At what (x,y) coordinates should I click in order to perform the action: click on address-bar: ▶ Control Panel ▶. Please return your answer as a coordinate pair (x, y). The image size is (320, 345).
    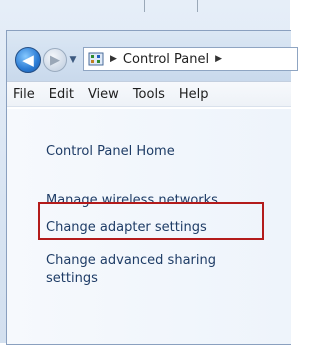
    Looking at the image, I should click on (190, 59).